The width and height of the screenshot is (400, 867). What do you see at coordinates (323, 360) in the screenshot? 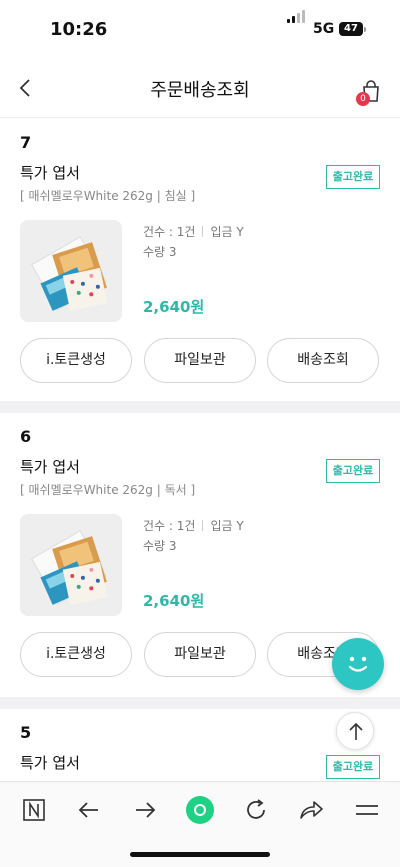
I see `track-delivery-button: 배송조회` at bounding box center [323, 360].